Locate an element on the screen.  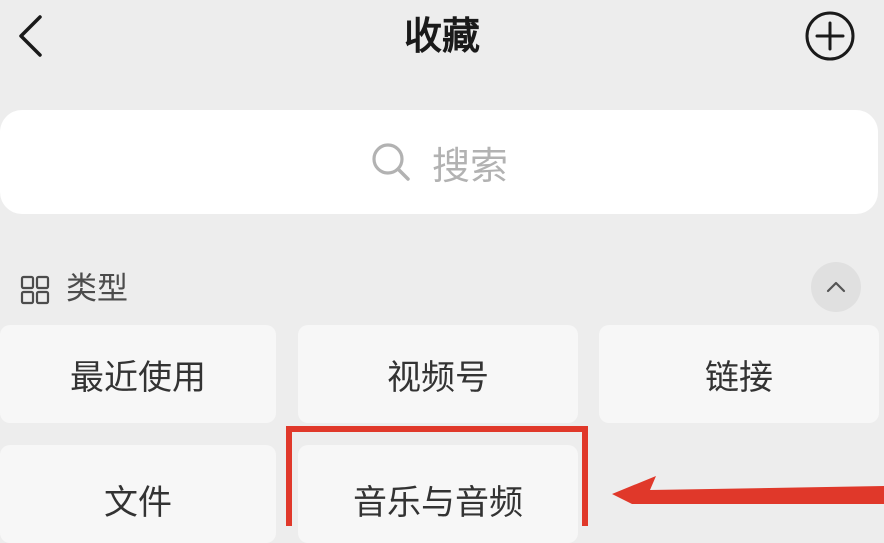
chevron-up-icon is located at coordinates (836, 287).